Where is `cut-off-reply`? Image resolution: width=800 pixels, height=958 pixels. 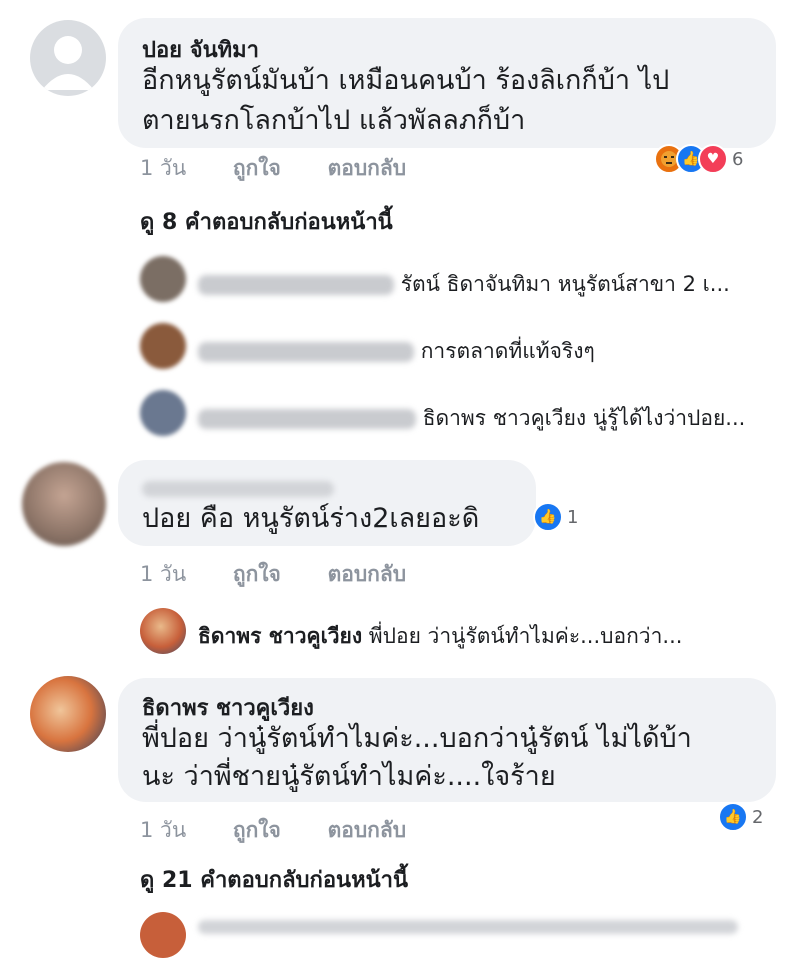
cut-off-reply is located at coordinates (468, 925).